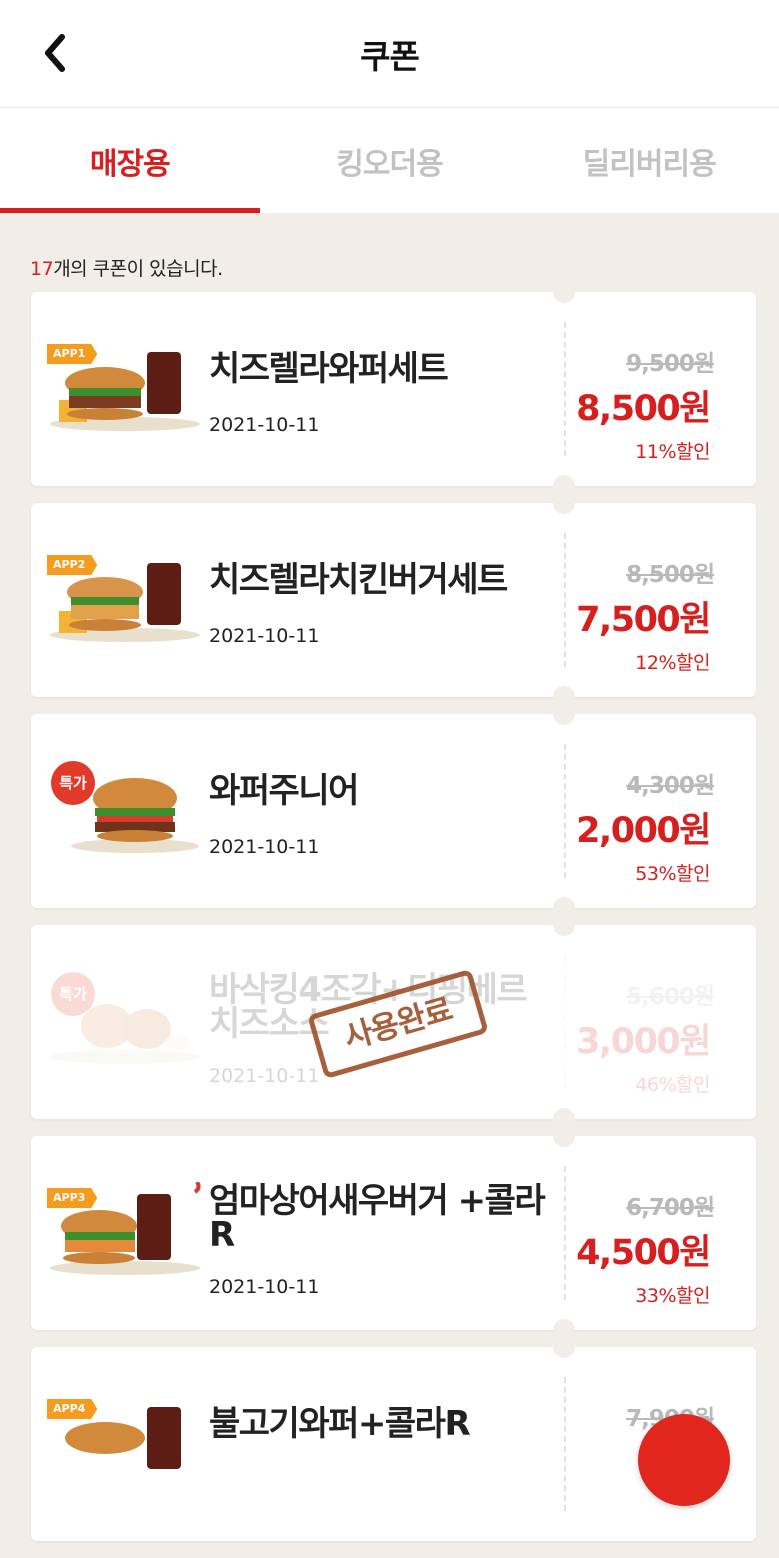  What do you see at coordinates (377, 1218) in the screenshot?
I see `coupon-name: 엄마상어새우버거 +콜라R` at bounding box center [377, 1218].